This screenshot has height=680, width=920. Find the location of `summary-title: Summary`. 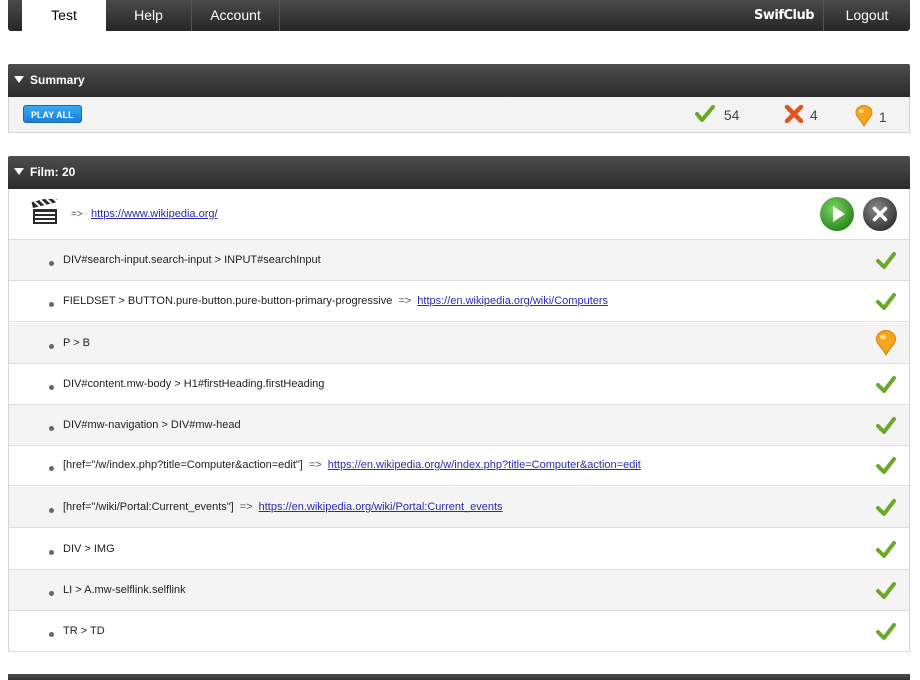

summary-title: Summary is located at coordinates (57, 80).